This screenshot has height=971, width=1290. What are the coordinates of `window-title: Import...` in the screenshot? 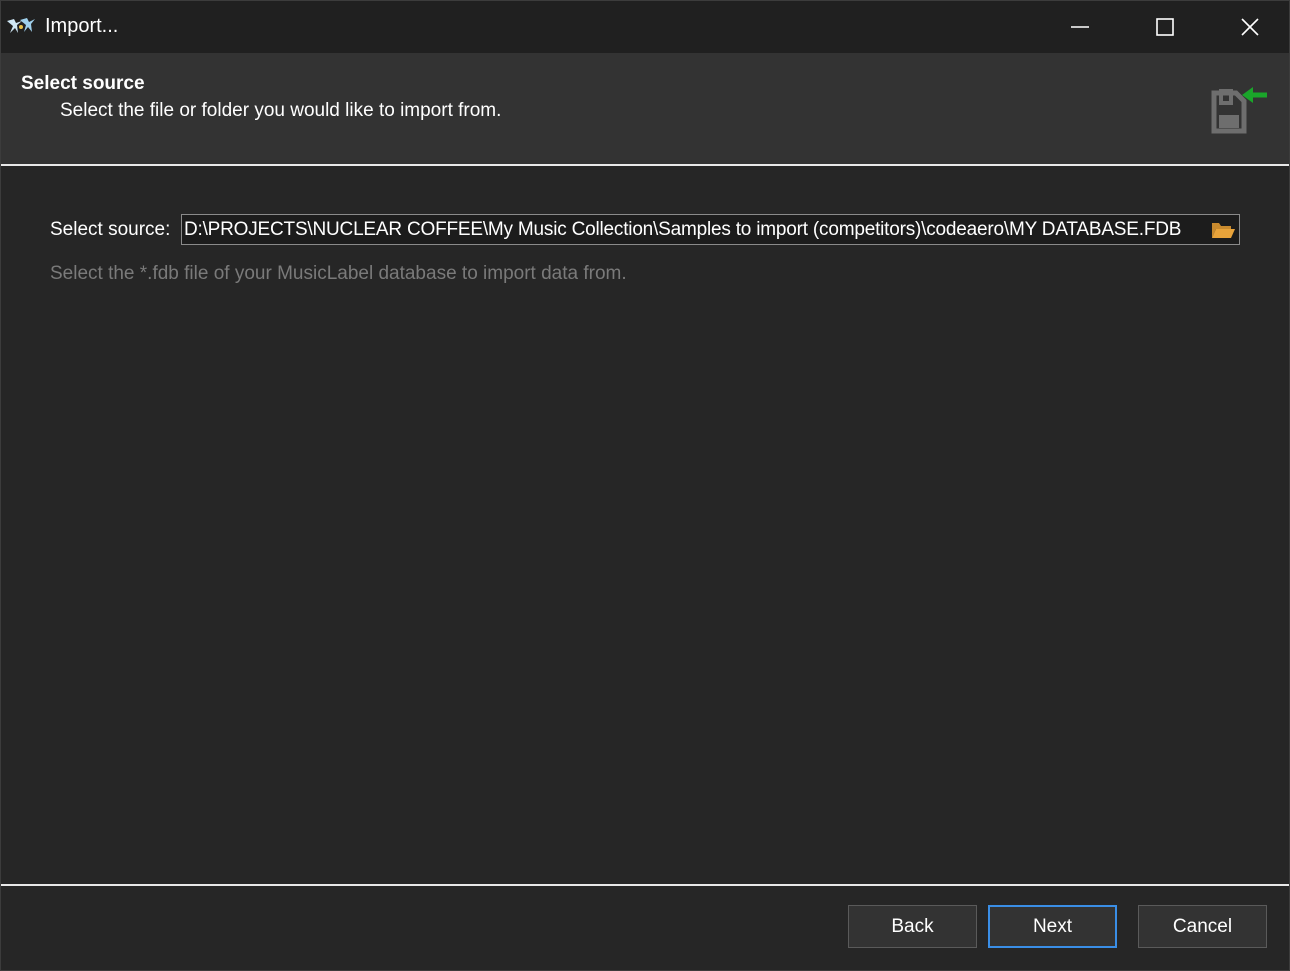 It's located at (82, 26).